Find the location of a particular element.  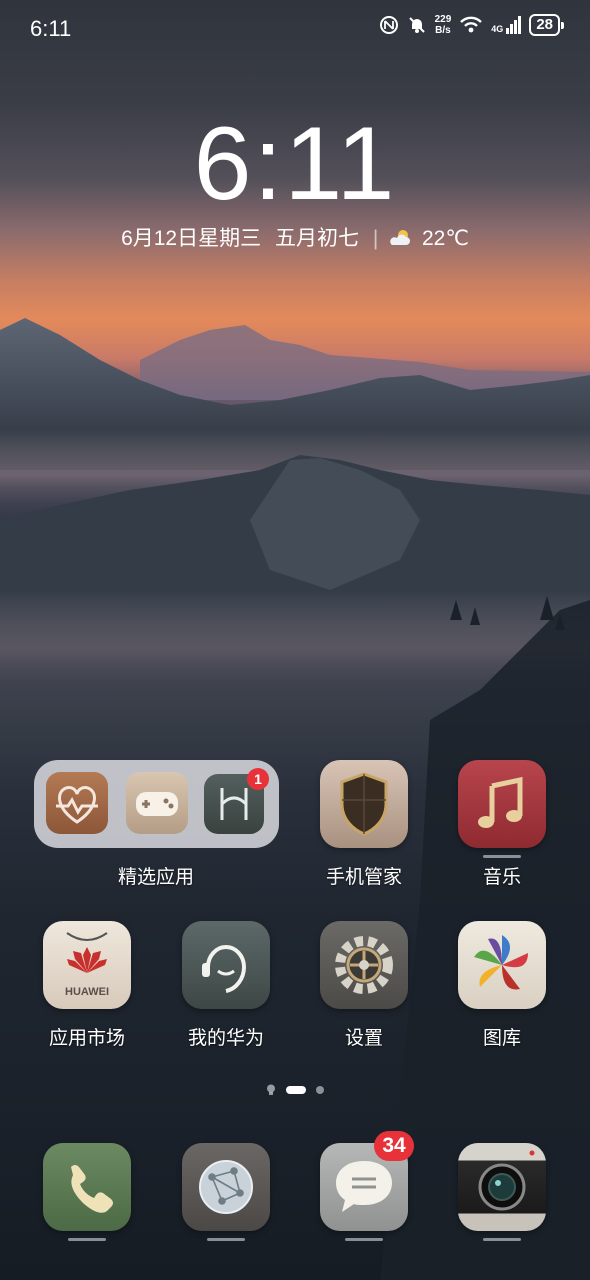

page-dot-active is located at coordinates (296, 1090).